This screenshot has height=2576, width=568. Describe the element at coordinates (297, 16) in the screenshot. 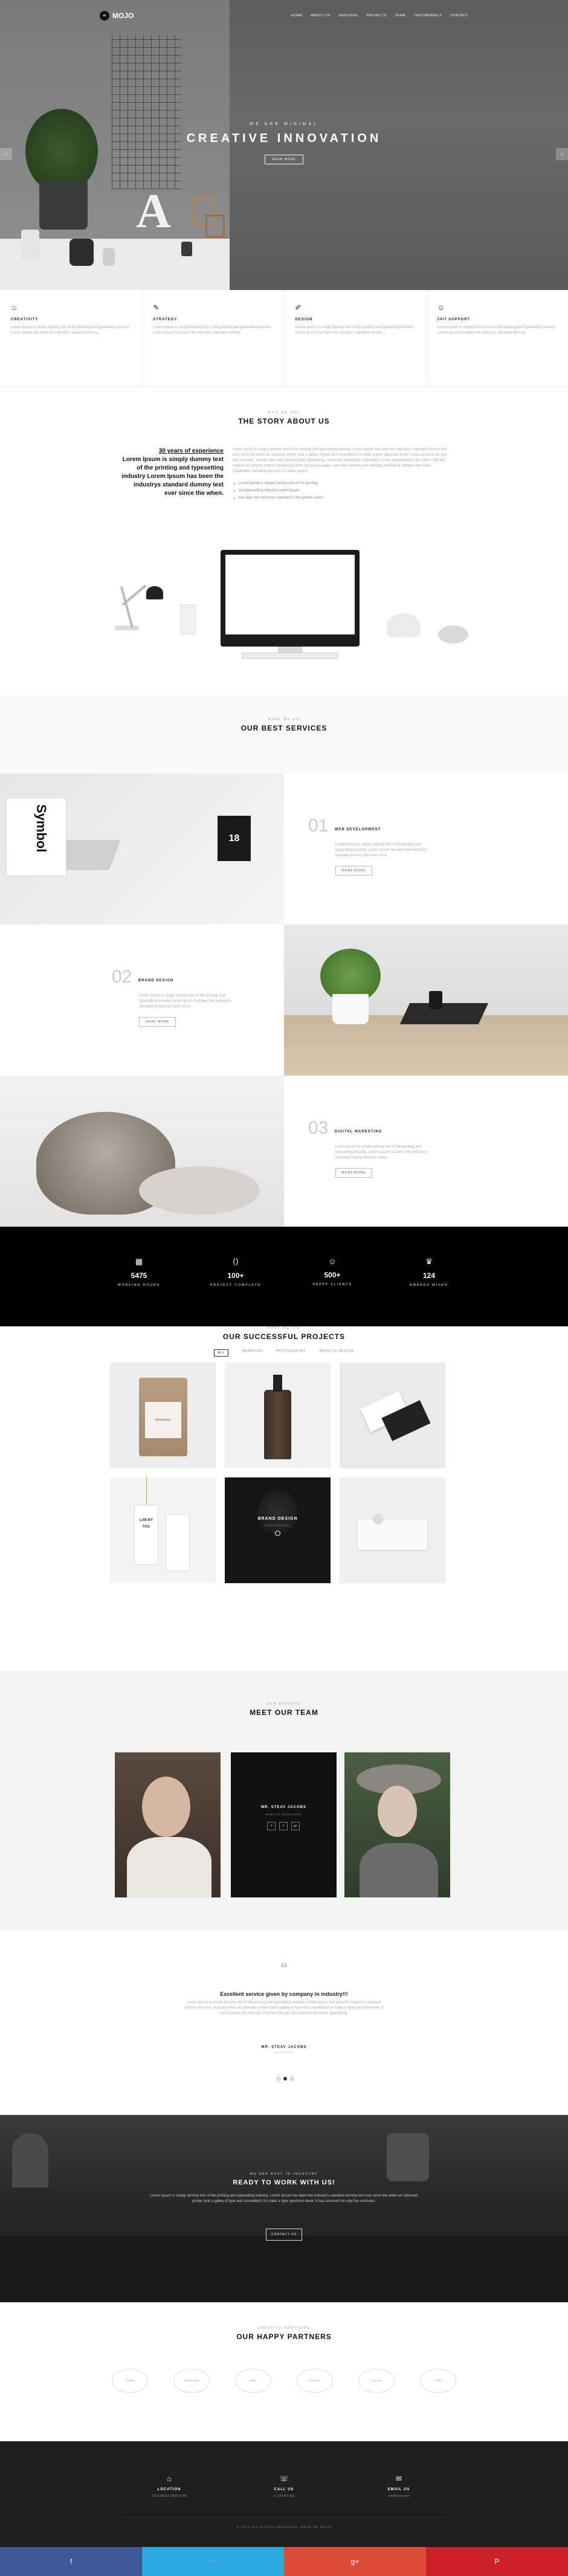

I see `nav-home: HOME` at that location.